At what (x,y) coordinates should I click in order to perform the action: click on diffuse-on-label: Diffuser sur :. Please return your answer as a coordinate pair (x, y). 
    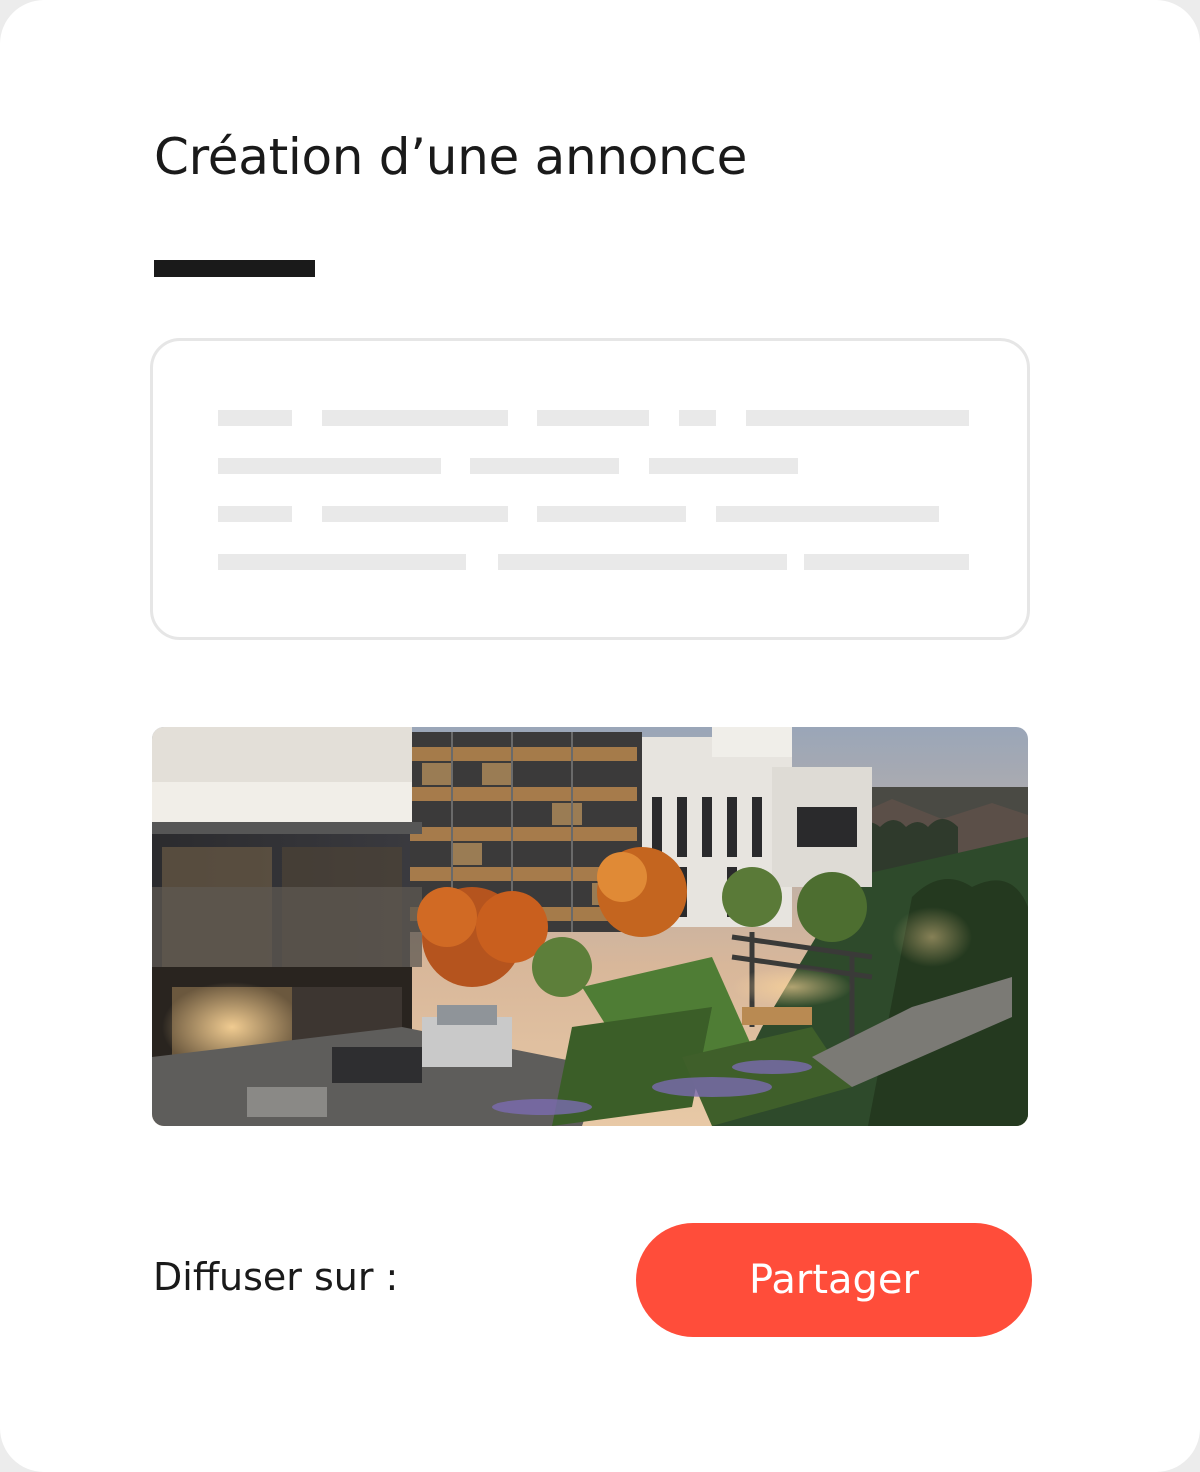
    Looking at the image, I should click on (276, 1277).